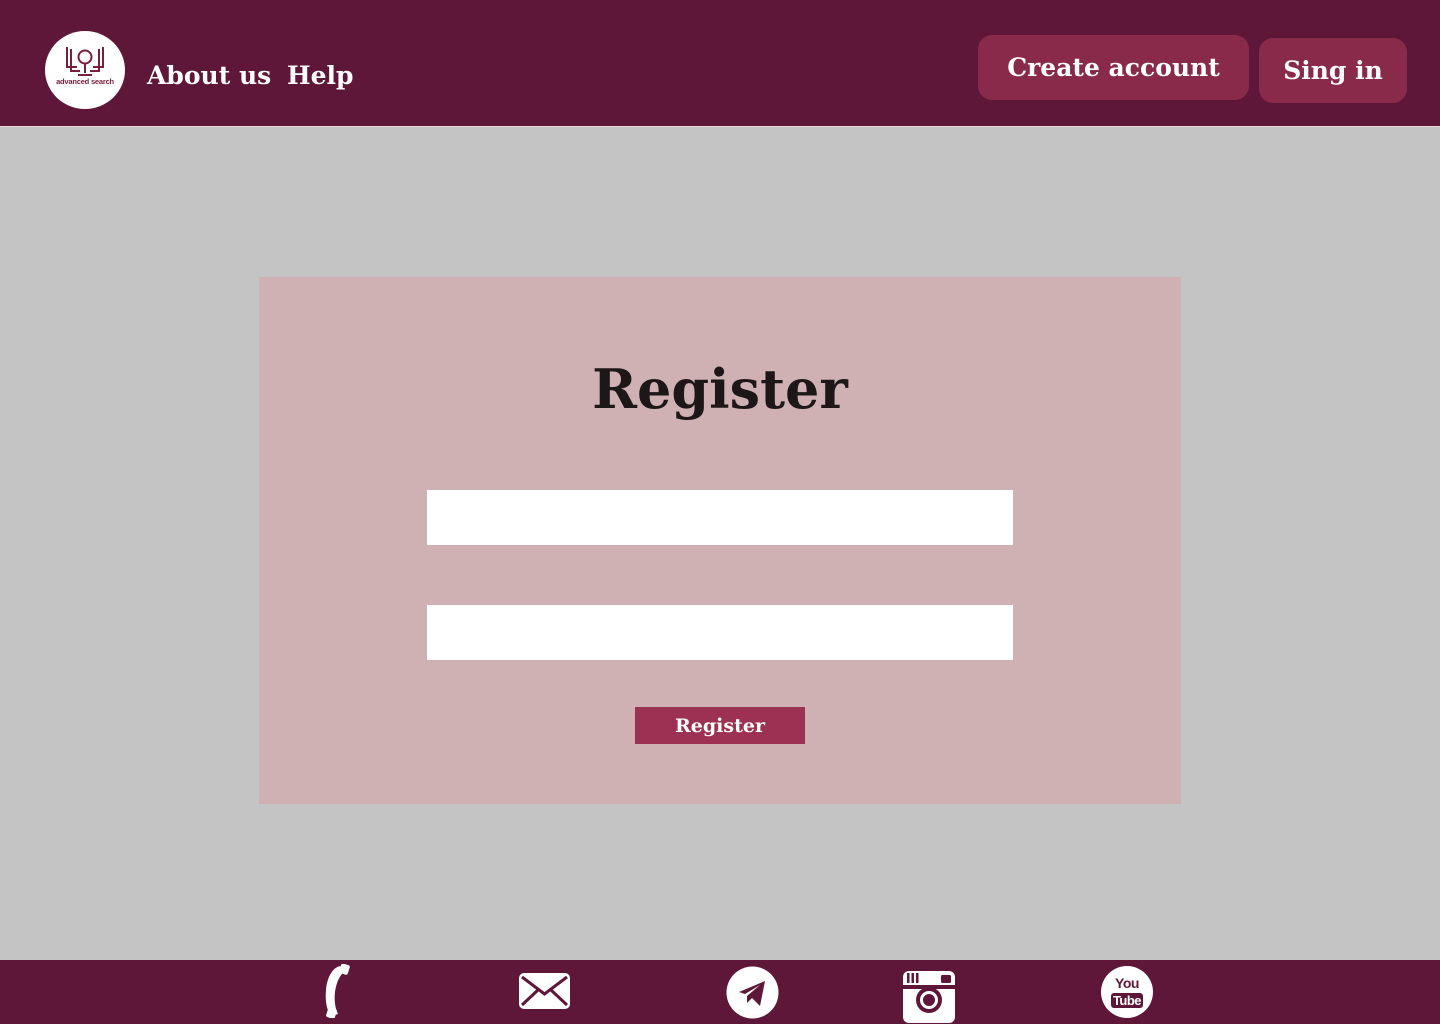  I want to click on logo: advanced search, so click(85, 70).